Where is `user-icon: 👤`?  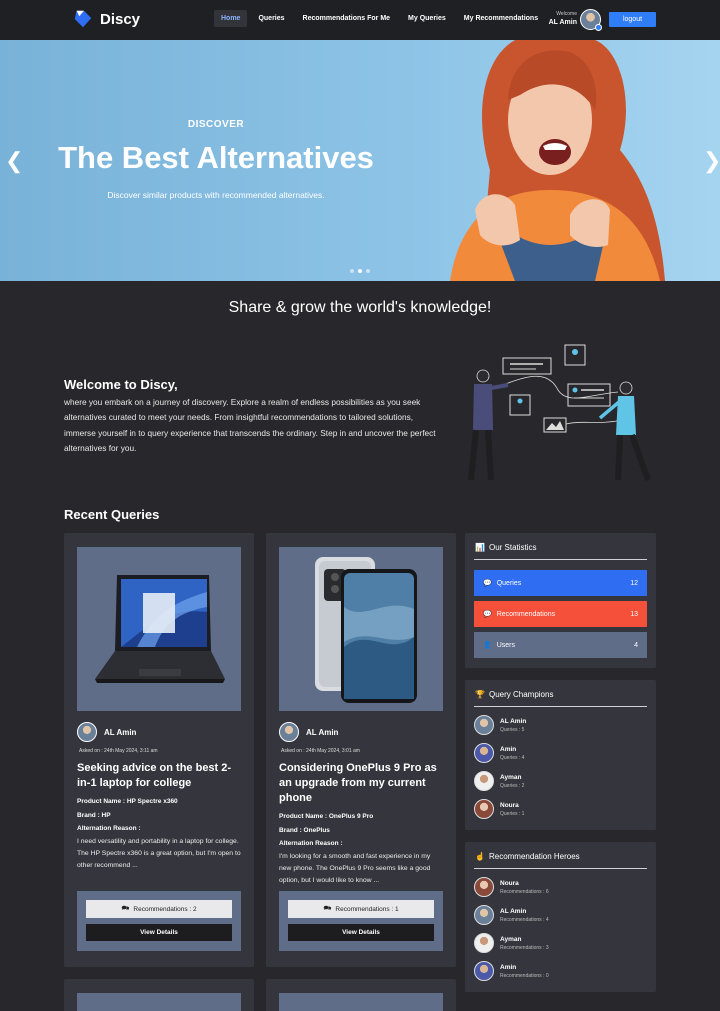
user-icon: 👤 is located at coordinates (487, 645).